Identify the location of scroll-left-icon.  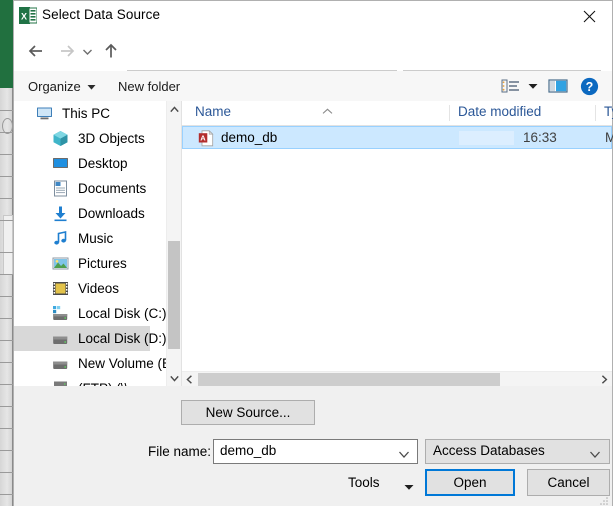
(189, 379).